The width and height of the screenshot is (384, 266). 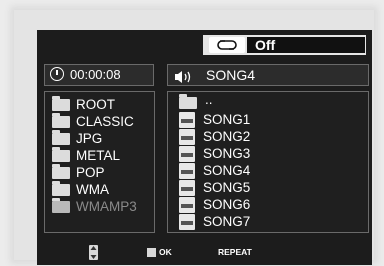 I want to click on speaker-icon, so click(x=185, y=79).